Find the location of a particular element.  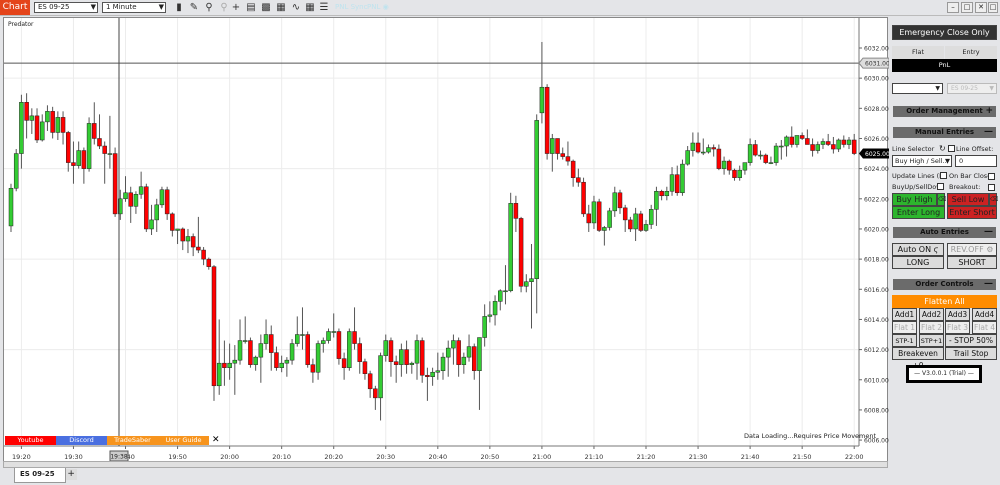

discord-link: Discord is located at coordinates (81, 440).